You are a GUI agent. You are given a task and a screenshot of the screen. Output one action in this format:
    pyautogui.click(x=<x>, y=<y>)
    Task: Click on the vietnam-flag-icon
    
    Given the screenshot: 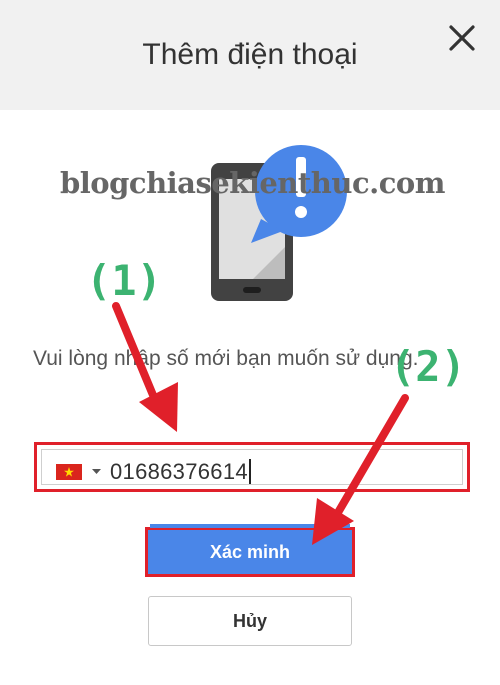 What is the action you would take?
    pyautogui.click(x=69, y=472)
    